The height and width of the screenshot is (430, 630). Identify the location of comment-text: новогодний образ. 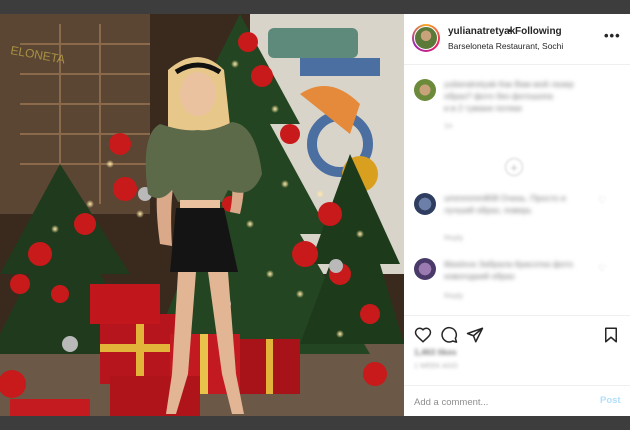
(479, 276).